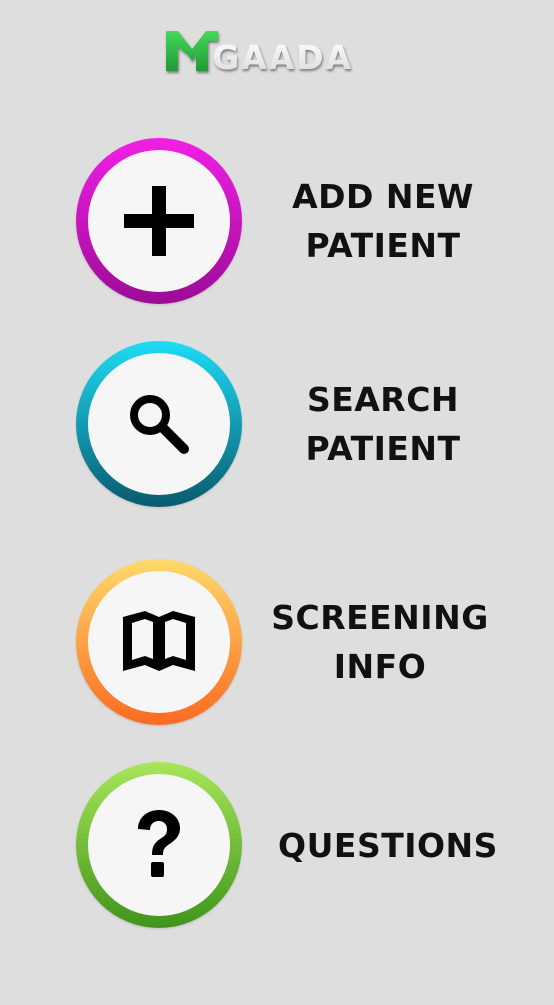 Image resolution: width=554 pixels, height=1005 pixels. Describe the element at coordinates (282, 57) in the screenshot. I see `logo-text: GAADA` at that location.